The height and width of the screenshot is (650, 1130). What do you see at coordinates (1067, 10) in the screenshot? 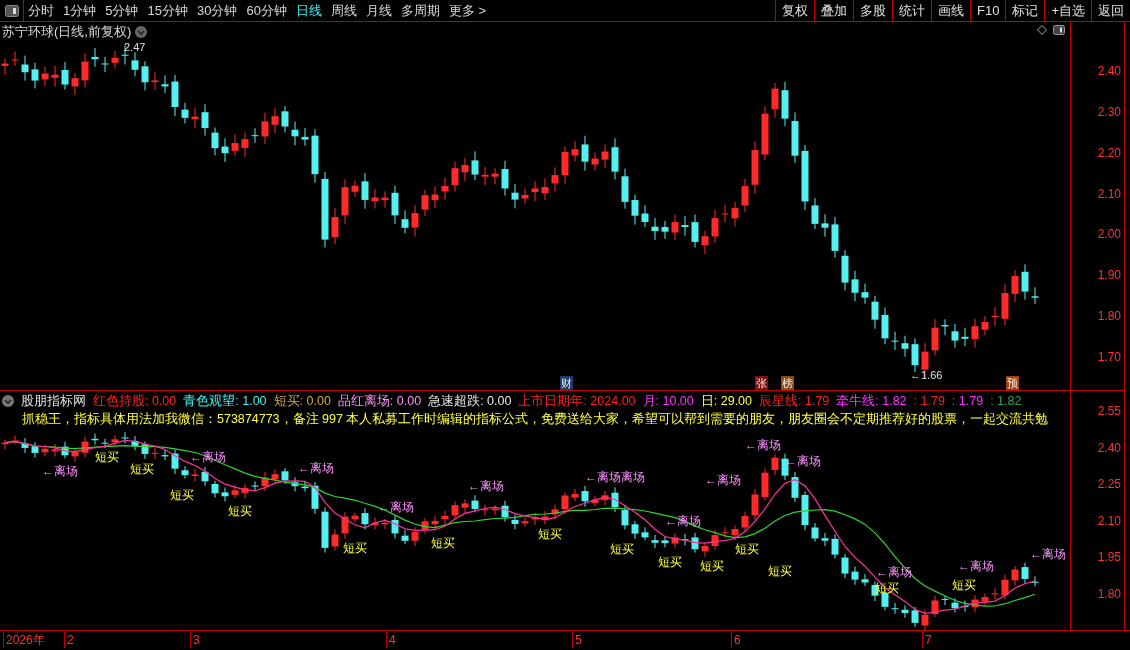
I see `toolbar-button: +自选` at bounding box center [1067, 10].